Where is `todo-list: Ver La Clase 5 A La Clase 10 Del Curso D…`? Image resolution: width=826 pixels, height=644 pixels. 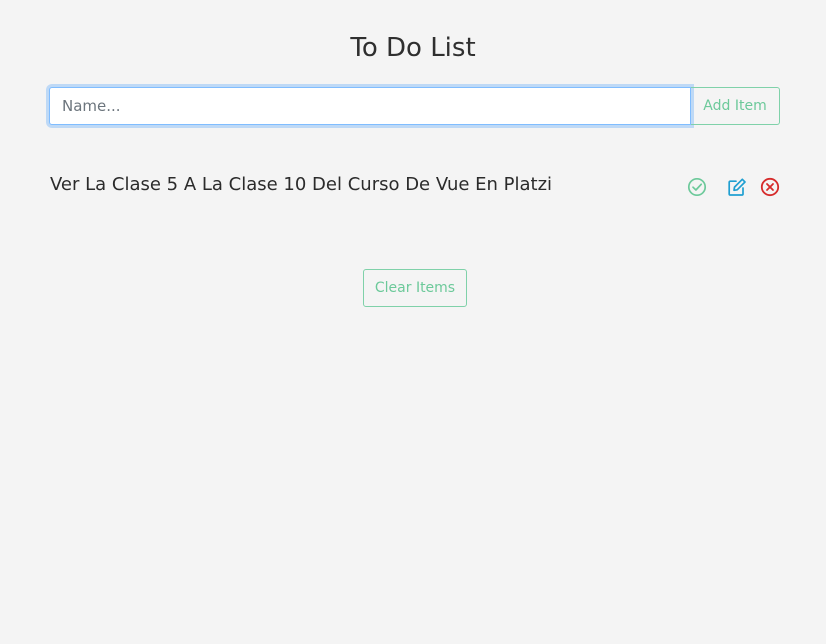 todo-list: Ver La Clase 5 A La Clase 10 Del Curso D… is located at coordinates (415, 187).